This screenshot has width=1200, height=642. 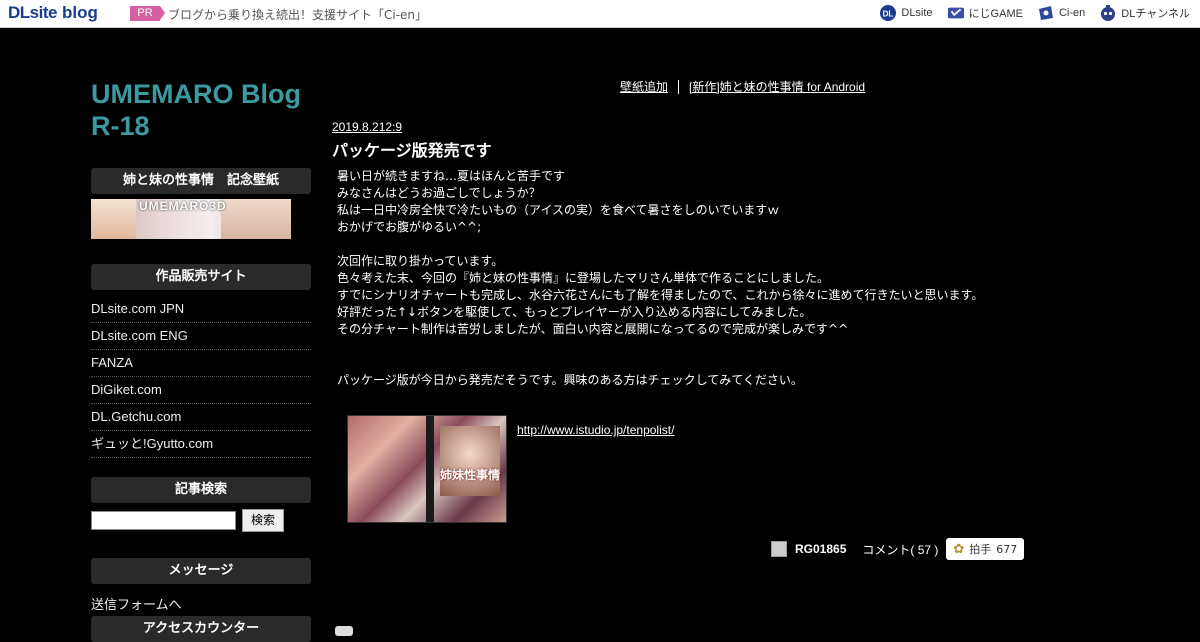 What do you see at coordinates (136, 603) in the screenshot?
I see `message-form-link: 送信フォームへ` at bounding box center [136, 603].